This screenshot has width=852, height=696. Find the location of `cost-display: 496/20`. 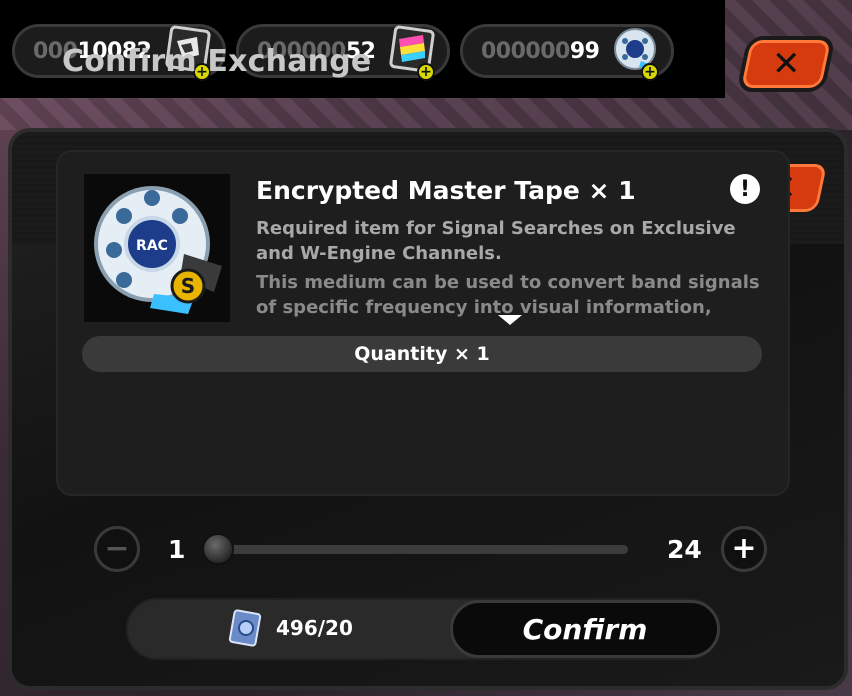

cost-display: 496/20 is located at coordinates (290, 628).